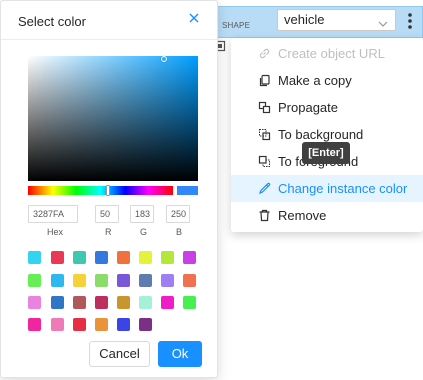  Describe the element at coordinates (308, 107) in the screenshot. I see `menu-item-label: Propagate` at that location.